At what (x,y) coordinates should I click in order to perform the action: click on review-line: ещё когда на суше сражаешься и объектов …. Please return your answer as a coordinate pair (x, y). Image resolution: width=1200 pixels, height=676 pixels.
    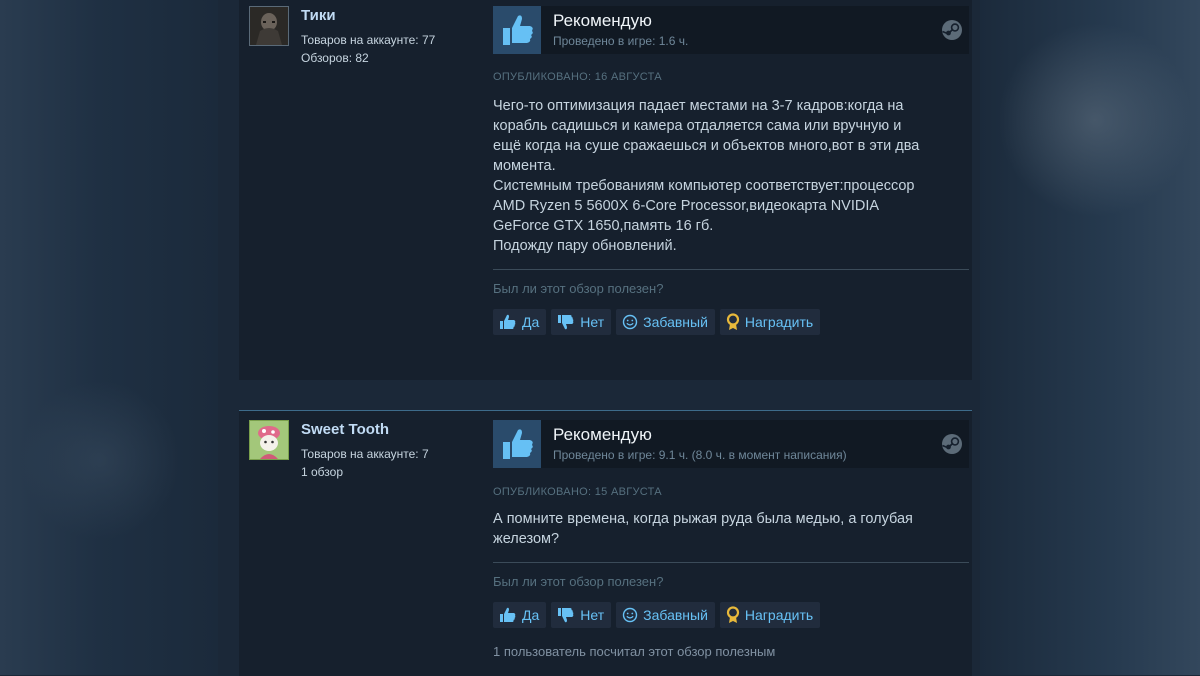
    Looking at the image, I should click on (706, 146).